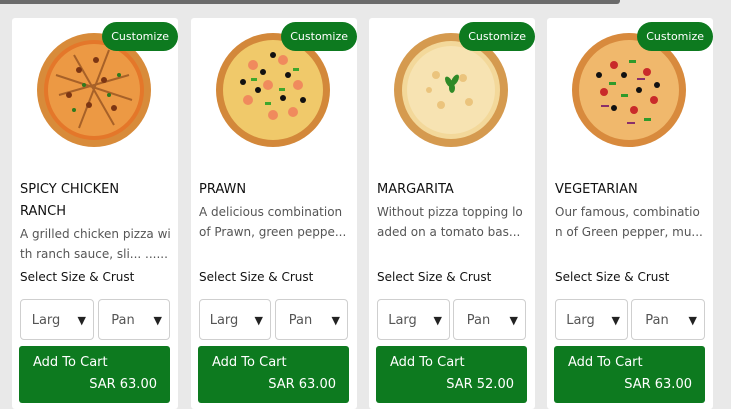  Describe the element at coordinates (43, 211) in the screenshot. I see `product-name-line: RANCH` at that location.